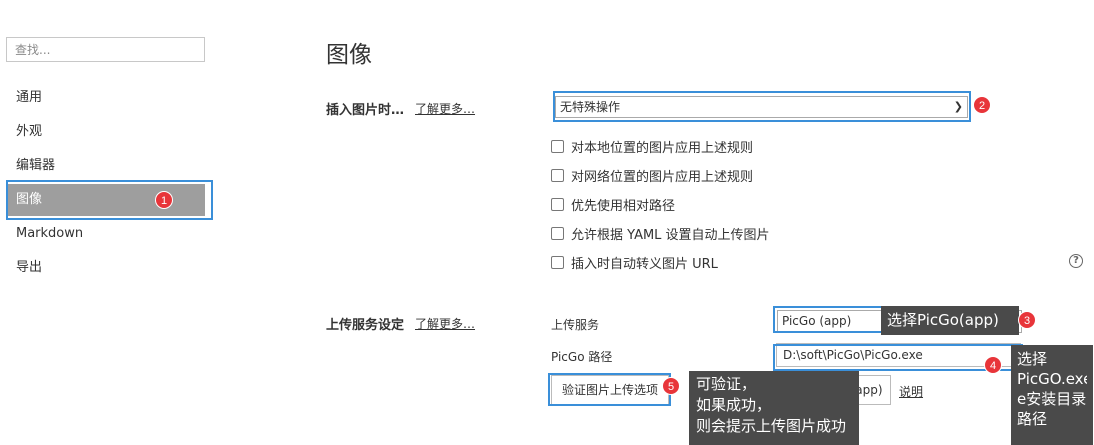 Image resolution: width=1094 pixels, height=445 pixels. Describe the element at coordinates (349, 55) in the screenshot. I see `page-title: 图像` at that location.